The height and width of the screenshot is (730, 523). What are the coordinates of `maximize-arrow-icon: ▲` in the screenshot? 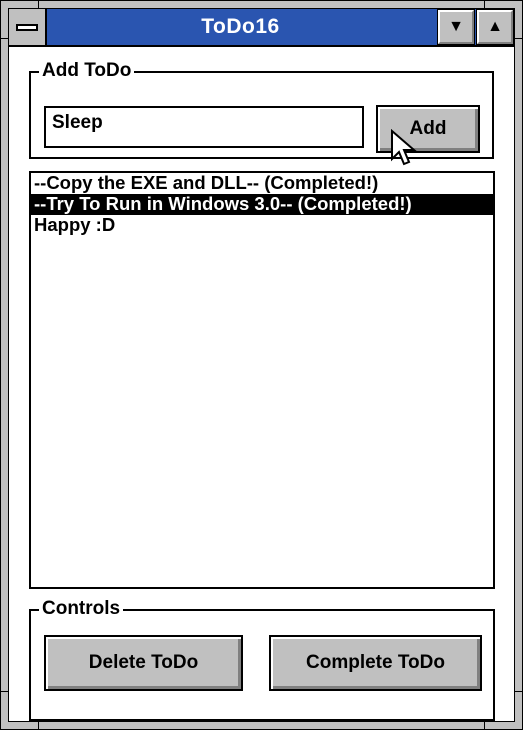 It's located at (495, 26).